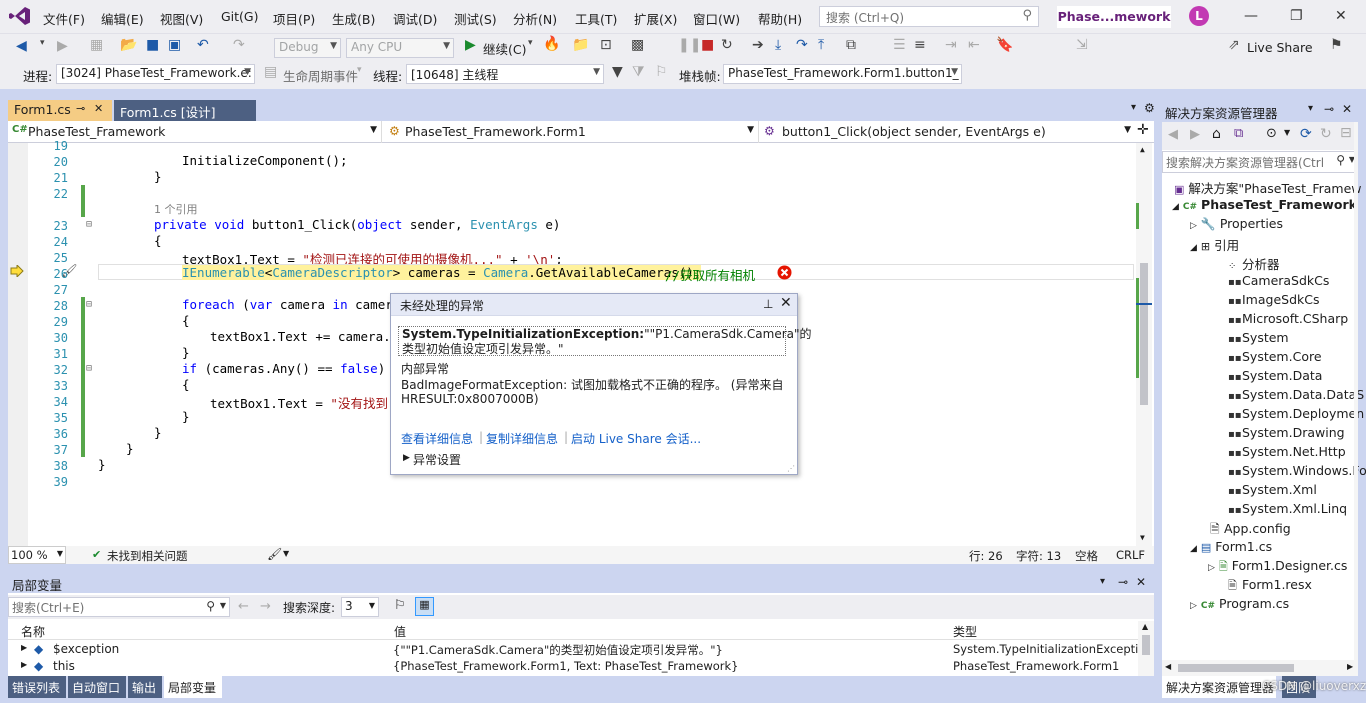 The height and width of the screenshot is (703, 1366). I want to click on lifecycle-dropdown-icon: ▾, so click(359, 70).